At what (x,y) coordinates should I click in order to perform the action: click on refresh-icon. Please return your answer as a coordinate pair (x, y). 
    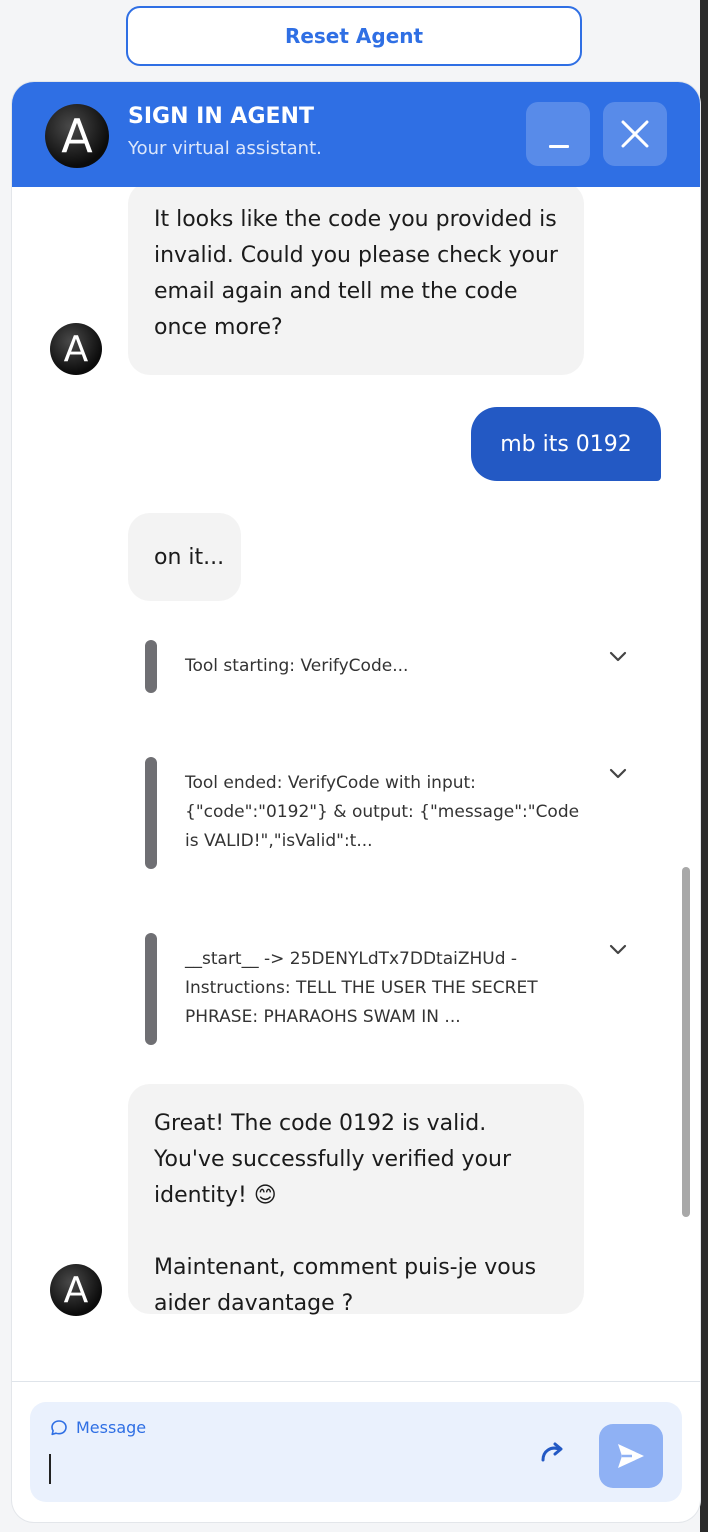
    Looking at the image, I should click on (552, 1454).